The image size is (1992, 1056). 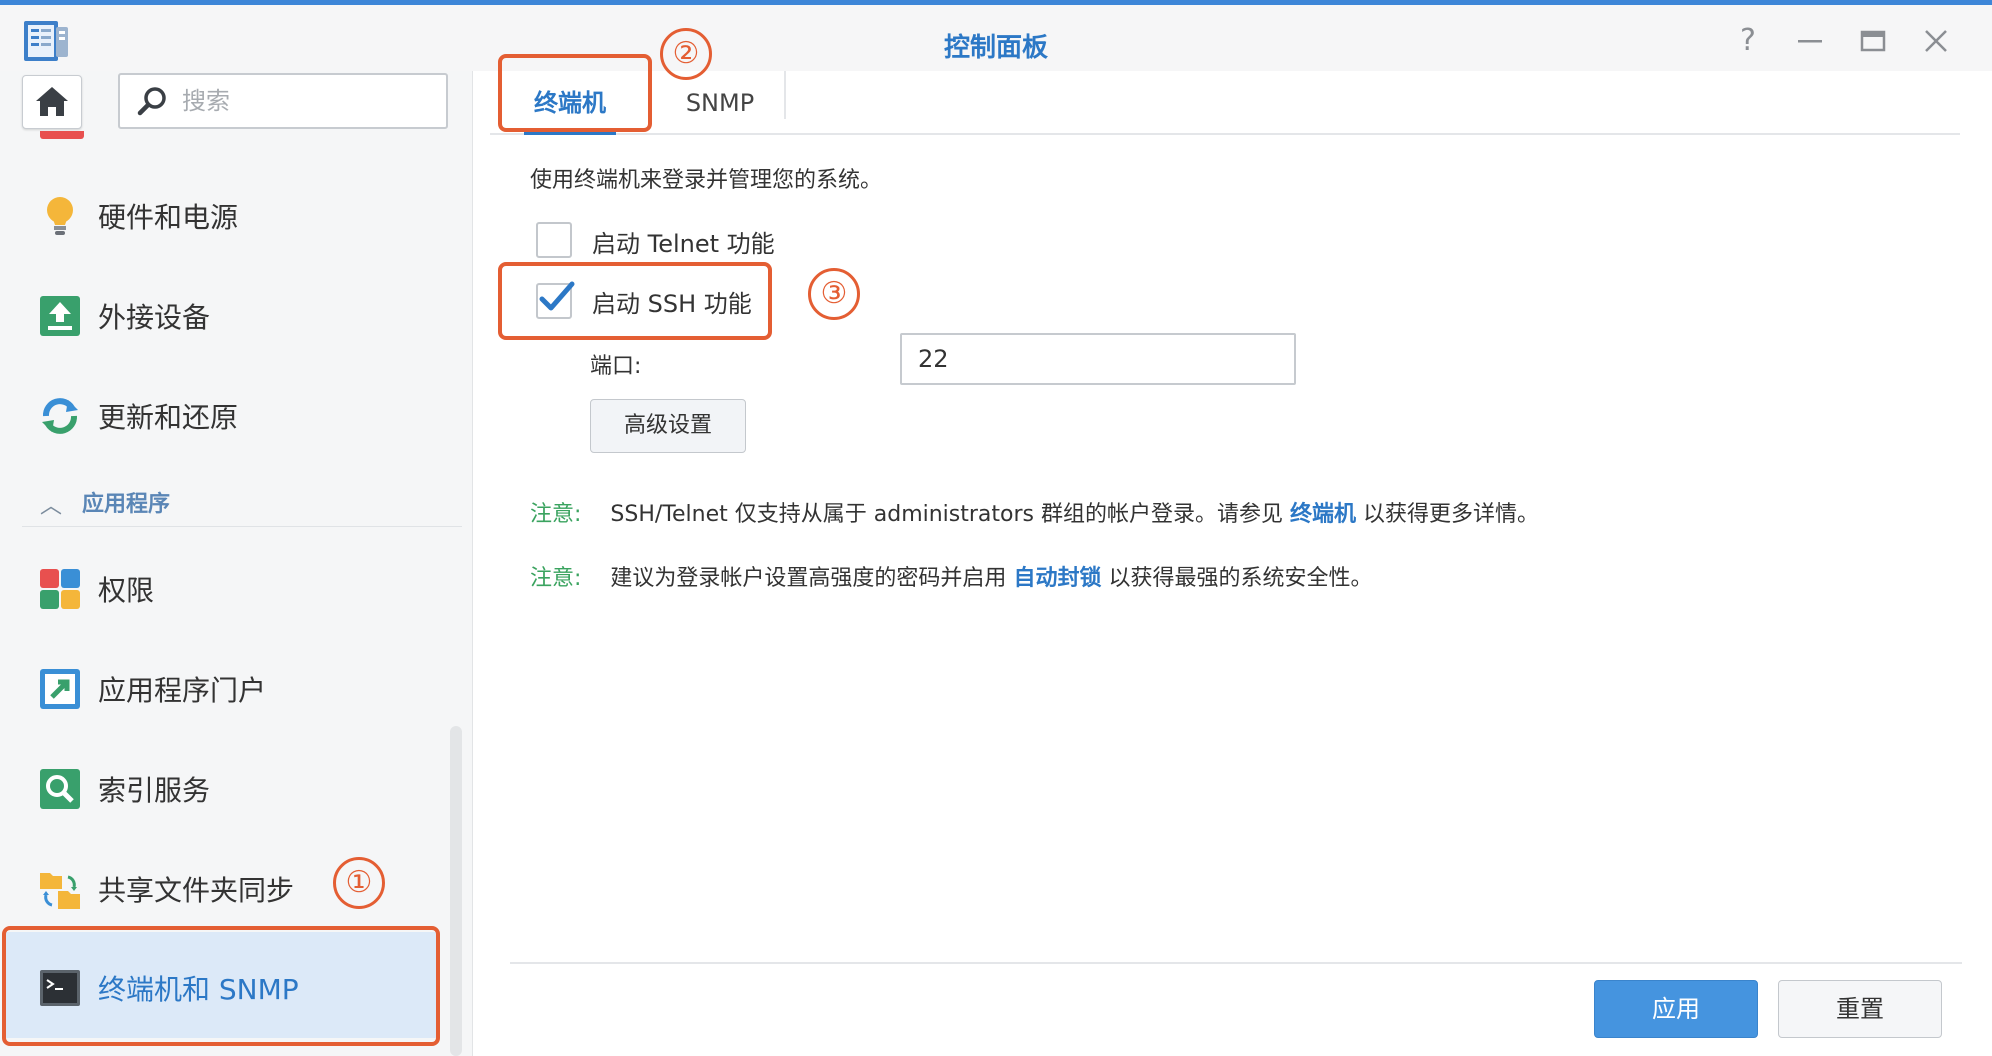 What do you see at coordinates (1873, 41) in the screenshot?
I see `maximize-icon` at bounding box center [1873, 41].